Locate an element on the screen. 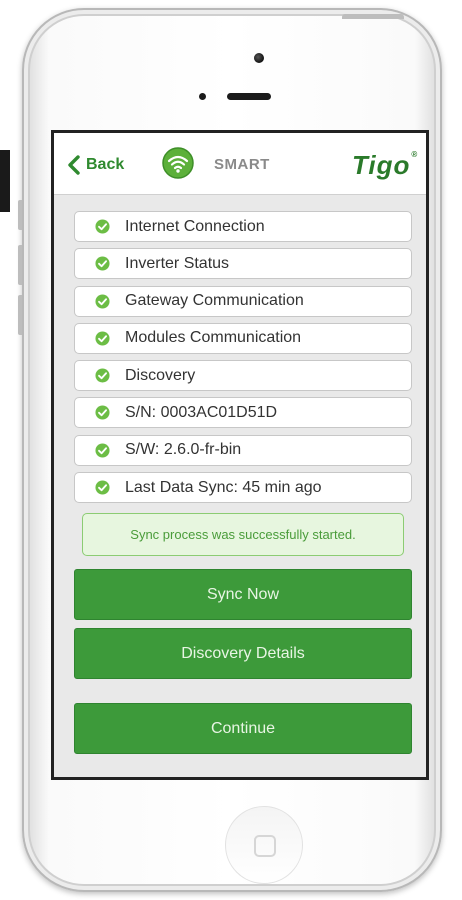 This screenshot has height=900, width=462. proximity-sensor is located at coordinates (202, 96).